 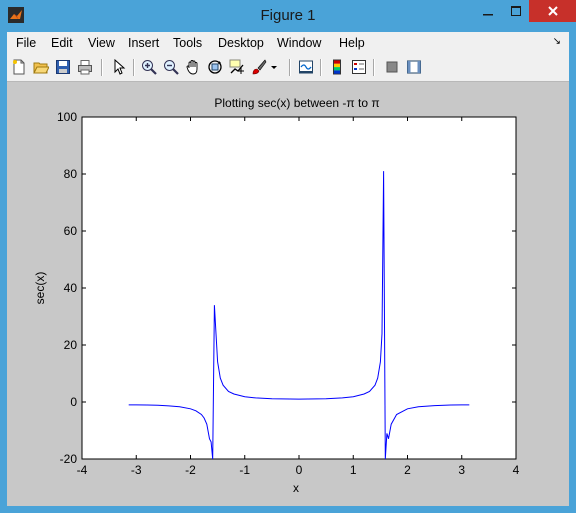 What do you see at coordinates (352, 43) in the screenshot?
I see `menu-help: Help` at bounding box center [352, 43].